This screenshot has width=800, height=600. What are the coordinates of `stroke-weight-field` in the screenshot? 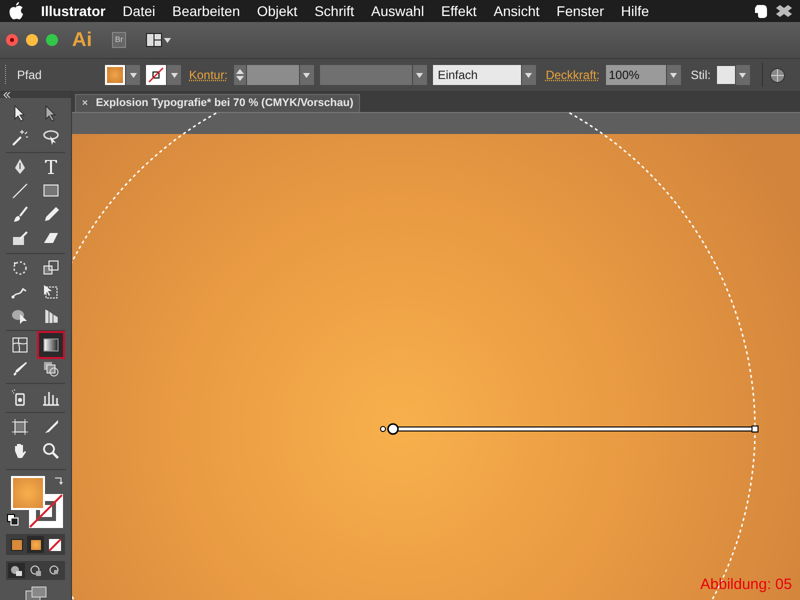 It's located at (272, 75).